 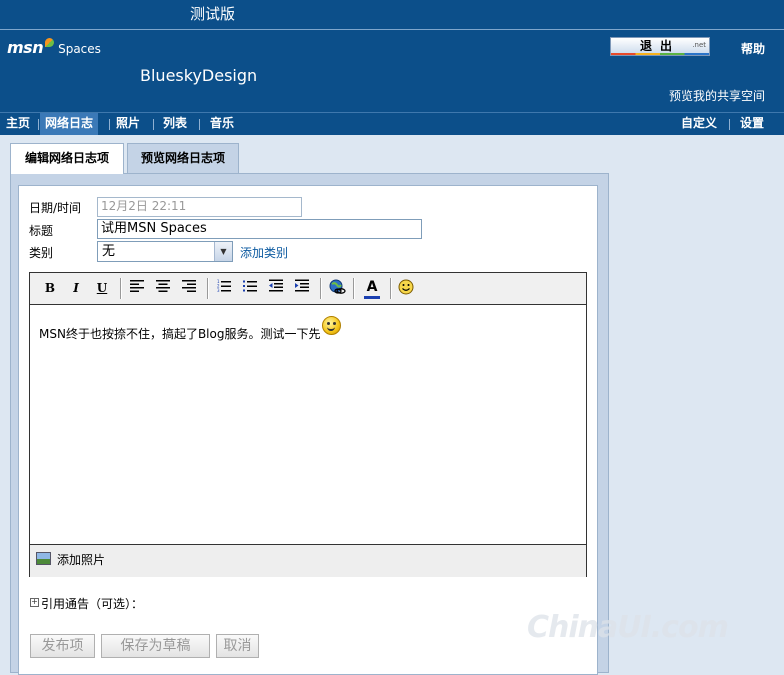 I want to click on beta-label: 测试版, so click(x=213, y=14).